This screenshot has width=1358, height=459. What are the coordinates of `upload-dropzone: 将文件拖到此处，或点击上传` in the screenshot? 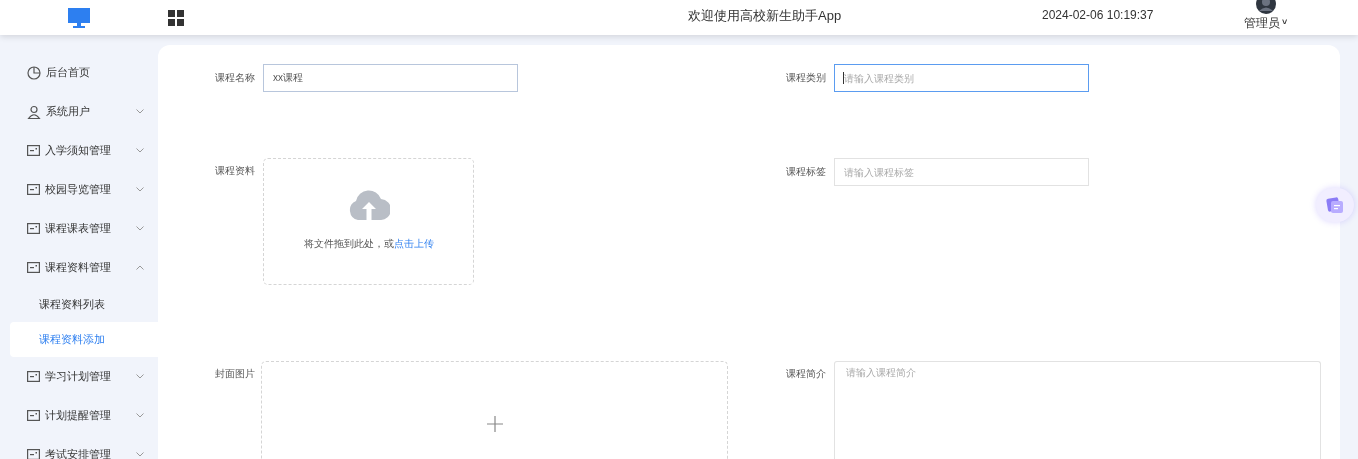 It's located at (368, 221).